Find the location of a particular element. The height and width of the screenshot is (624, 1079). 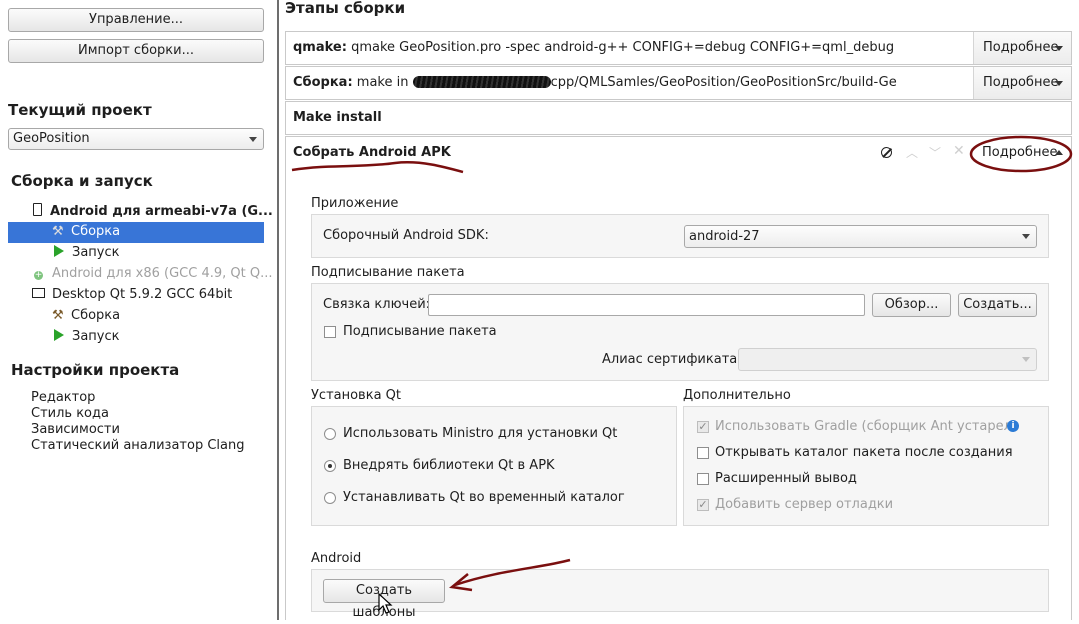

step-name: Make install is located at coordinates (337, 117).